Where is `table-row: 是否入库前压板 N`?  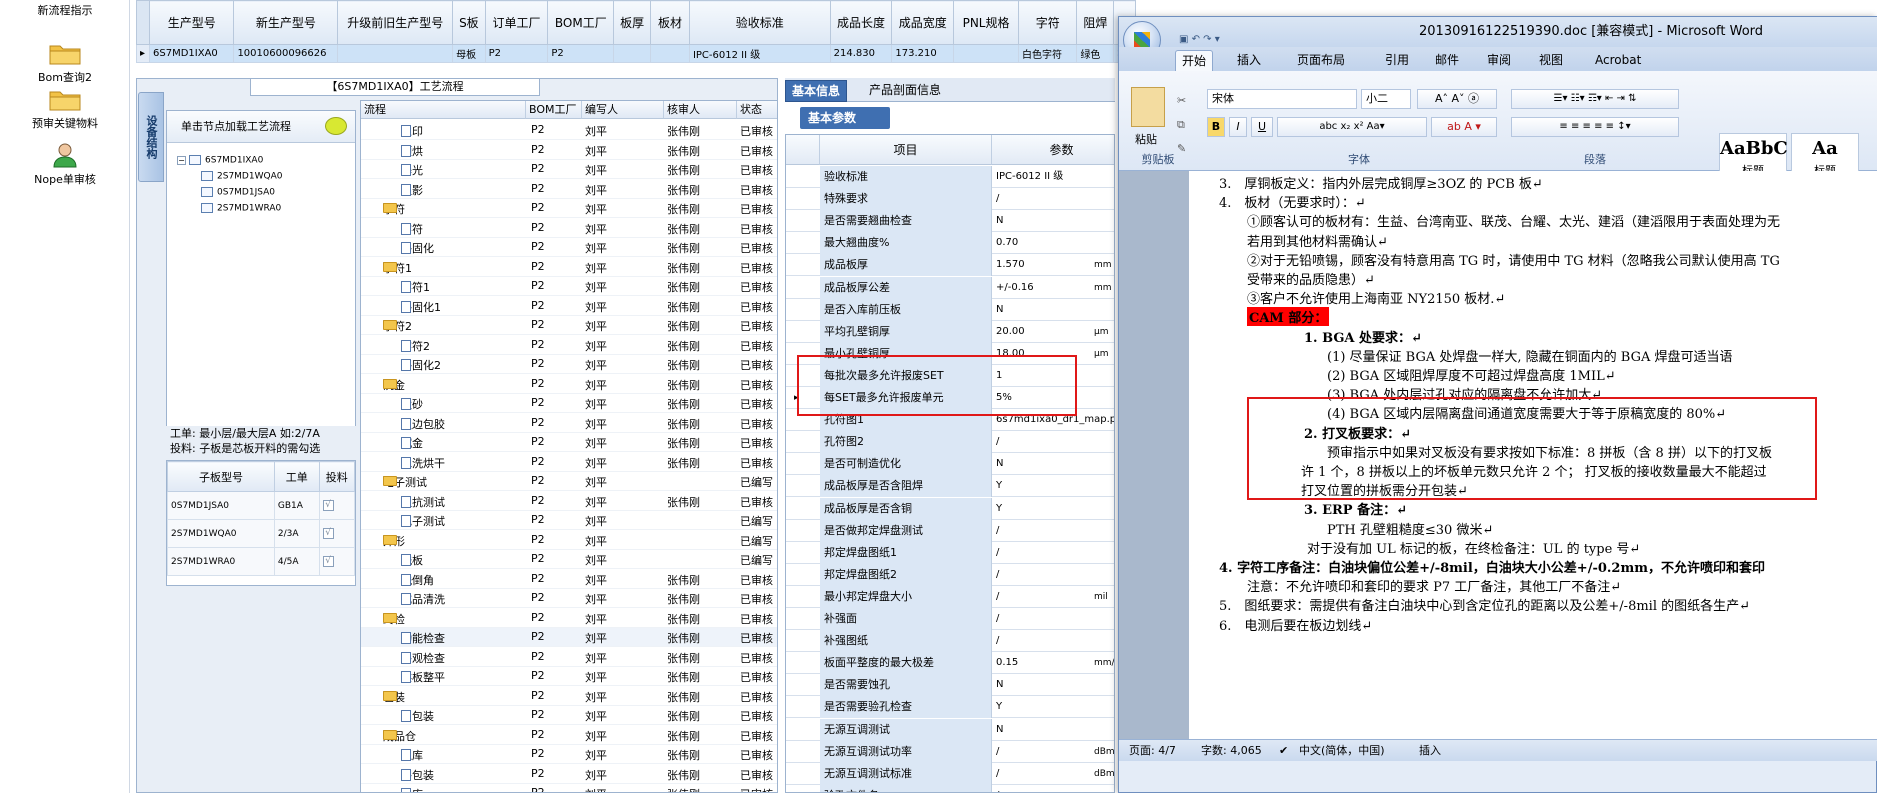 table-row: 是否入库前压板 N is located at coordinates (950, 309).